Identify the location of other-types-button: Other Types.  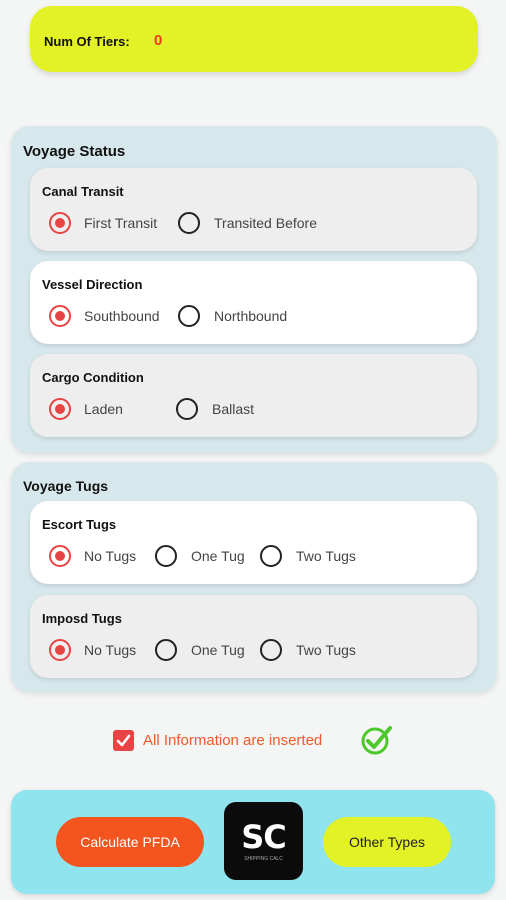
(387, 842).